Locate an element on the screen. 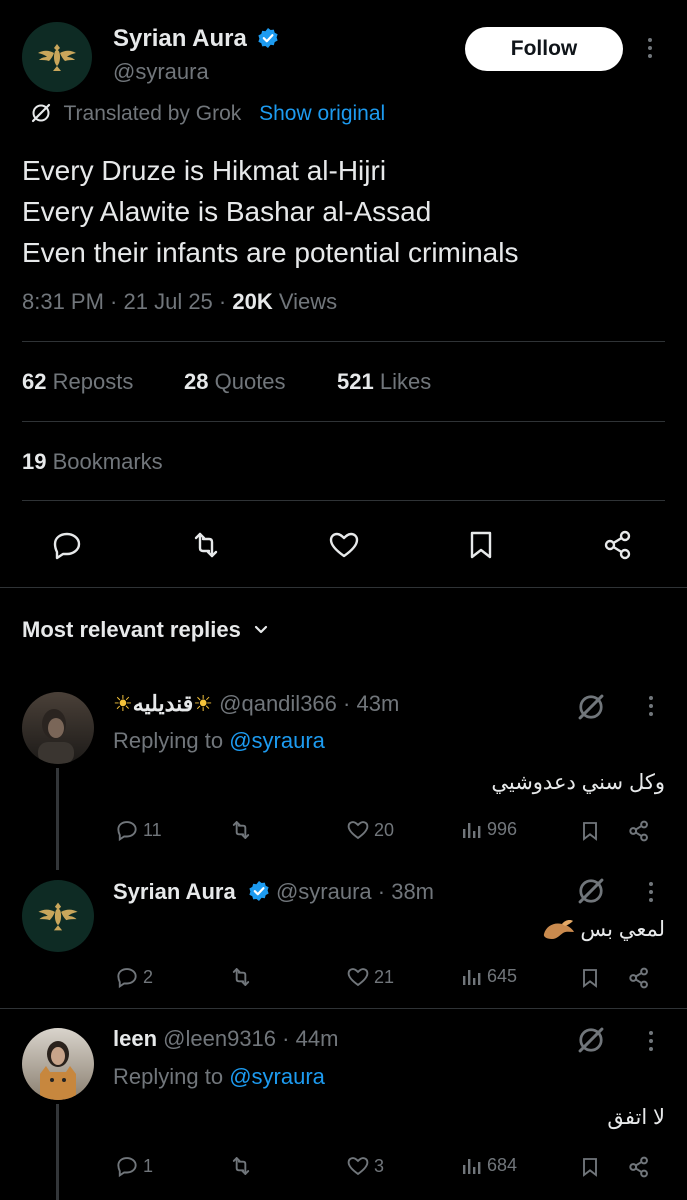 The height and width of the screenshot is (1200, 687). reply-author-name: leen is located at coordinates (135, 1038).